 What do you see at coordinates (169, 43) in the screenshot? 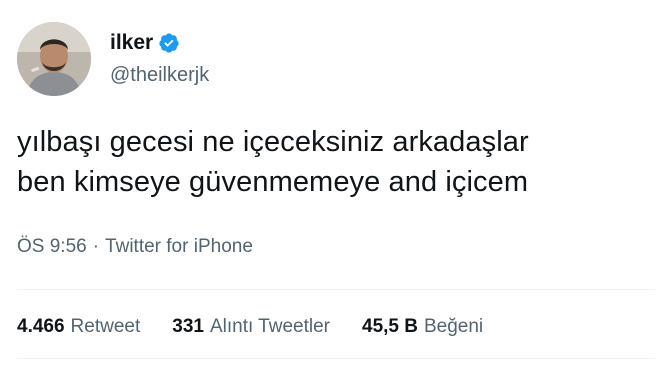
I see `verified-badge-icon` at bounding box center [169, 43].